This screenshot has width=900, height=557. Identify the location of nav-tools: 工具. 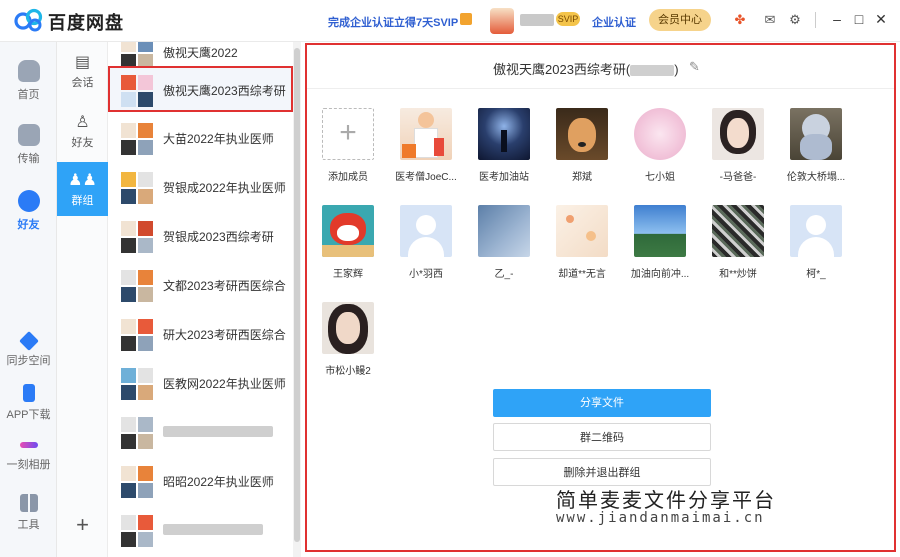
(28, 513).